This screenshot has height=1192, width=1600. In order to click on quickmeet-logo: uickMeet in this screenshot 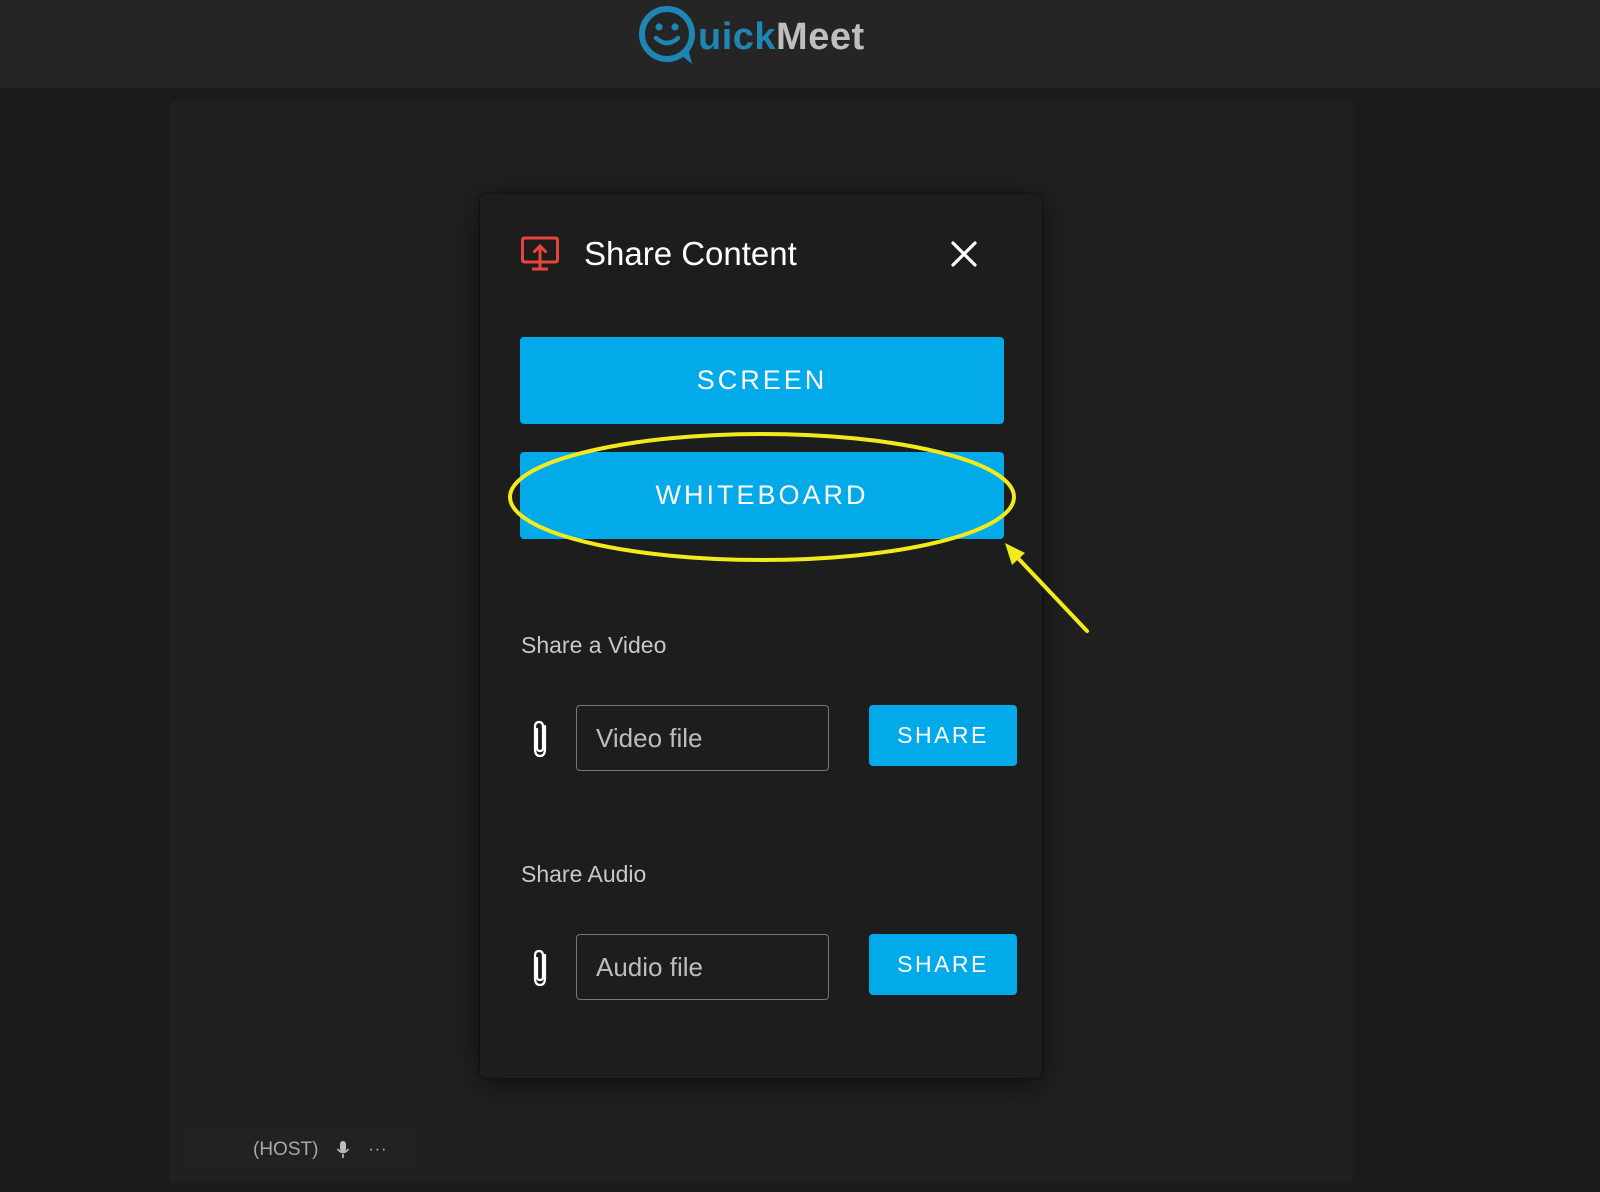, I will do `click(750, 35)`.